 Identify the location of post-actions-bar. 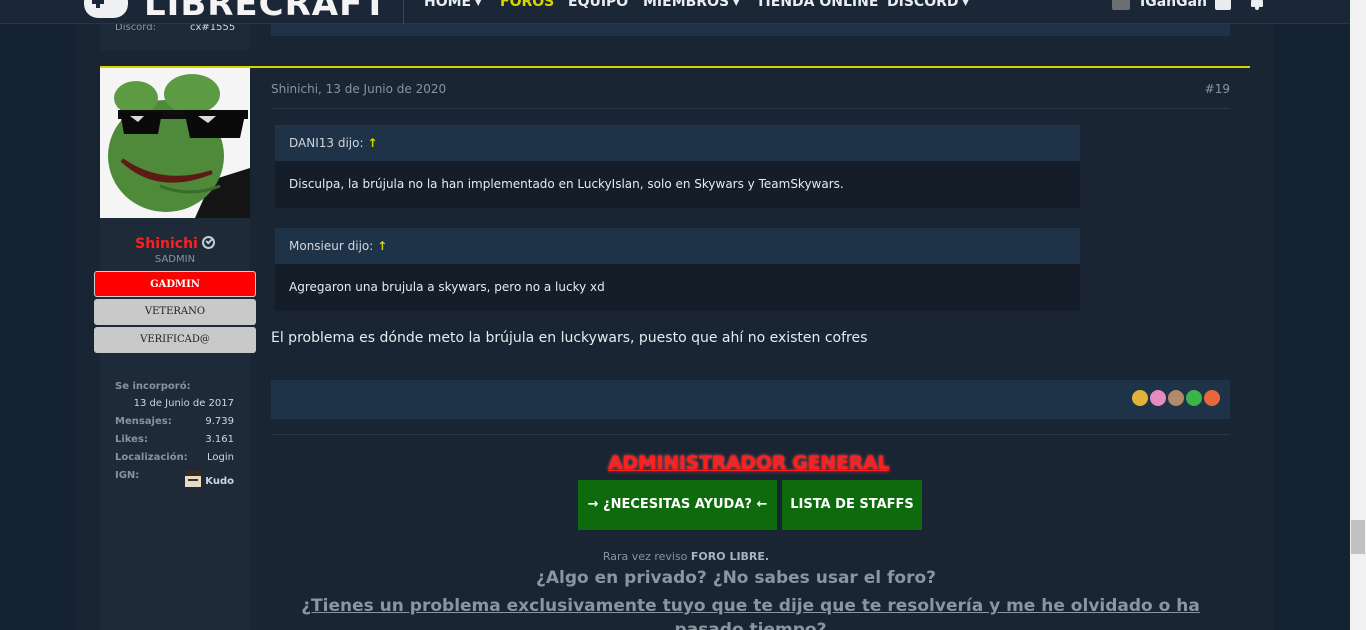
(750, 399).